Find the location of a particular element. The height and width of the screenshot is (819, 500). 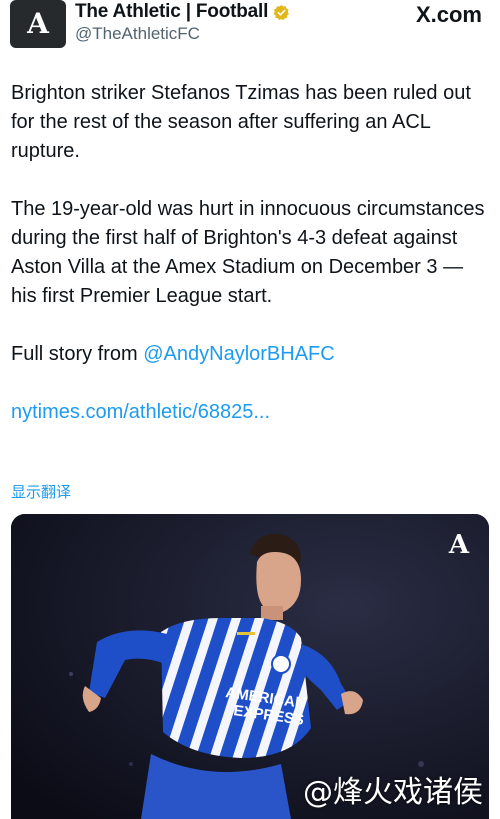

author-name-row: The Athletic | Football is located at coordinates (182, 12).